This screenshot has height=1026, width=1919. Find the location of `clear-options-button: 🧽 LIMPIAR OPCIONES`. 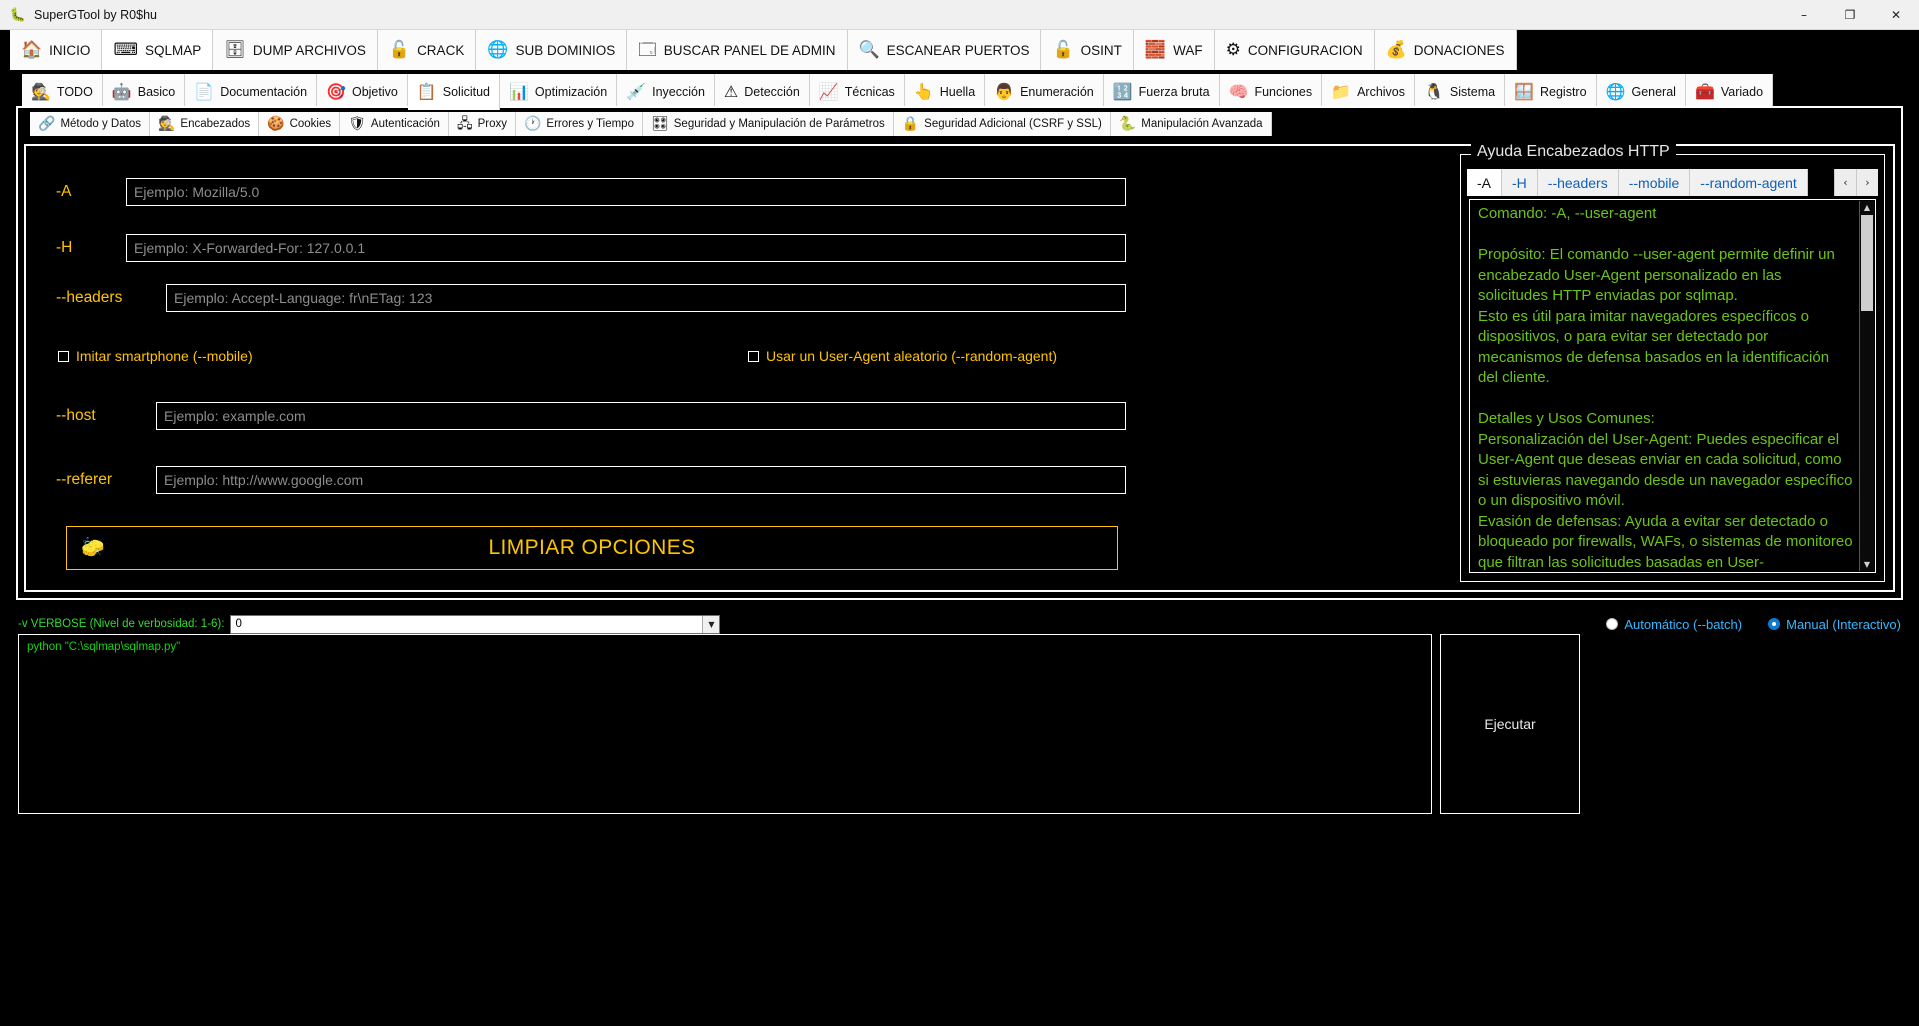

clear-options-button: 🧽 LIMPIAR OPCIONES is located at coordinates (592, 548).